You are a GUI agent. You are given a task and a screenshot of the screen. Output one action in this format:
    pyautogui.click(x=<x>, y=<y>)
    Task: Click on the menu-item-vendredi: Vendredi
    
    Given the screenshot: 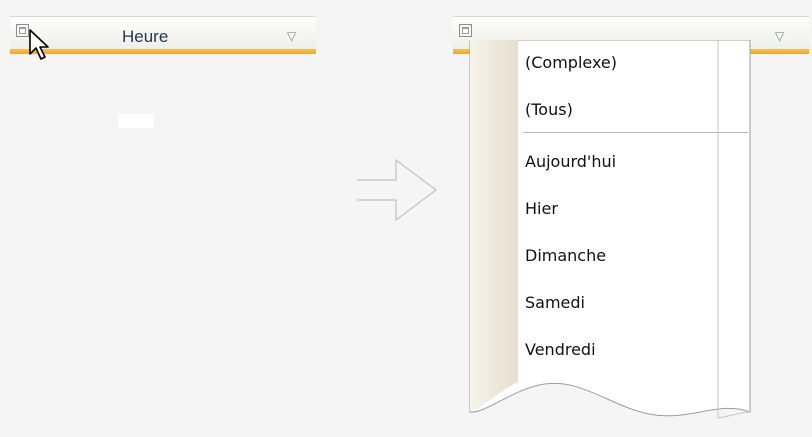 What is the action you would take?
    pyautogui.click(x=635, y=356)
    